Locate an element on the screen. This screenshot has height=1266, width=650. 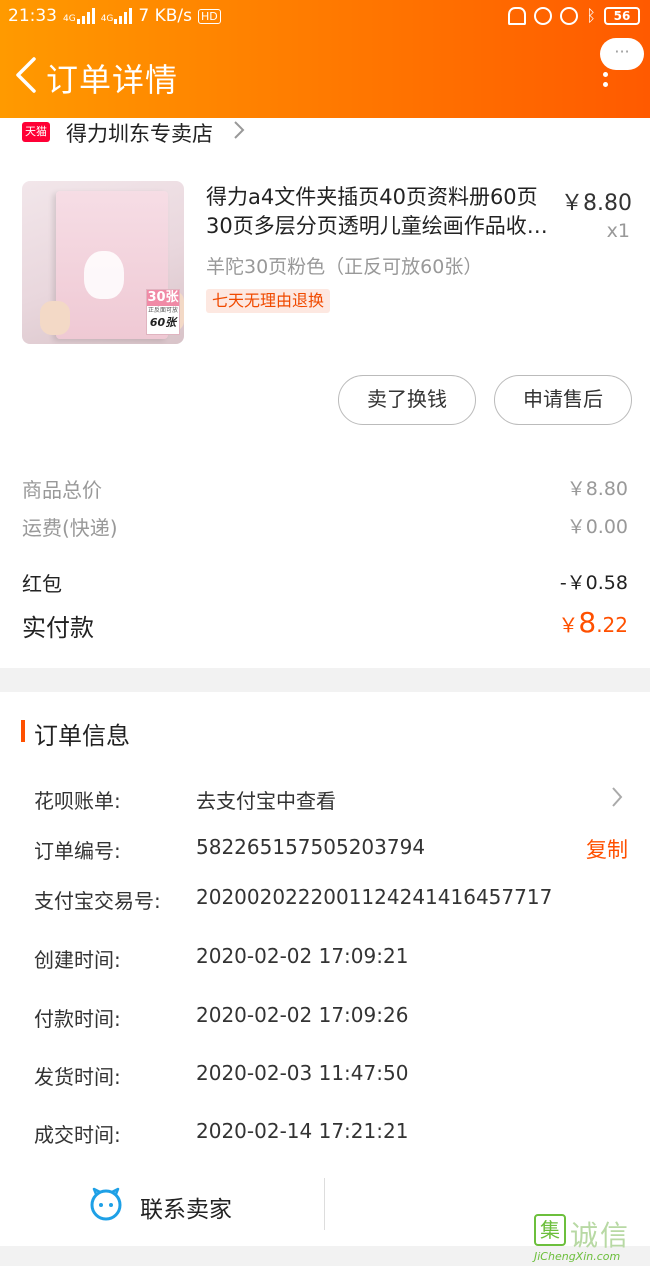
watermark-text: 诚信 is located at coordinates (600, 1235).